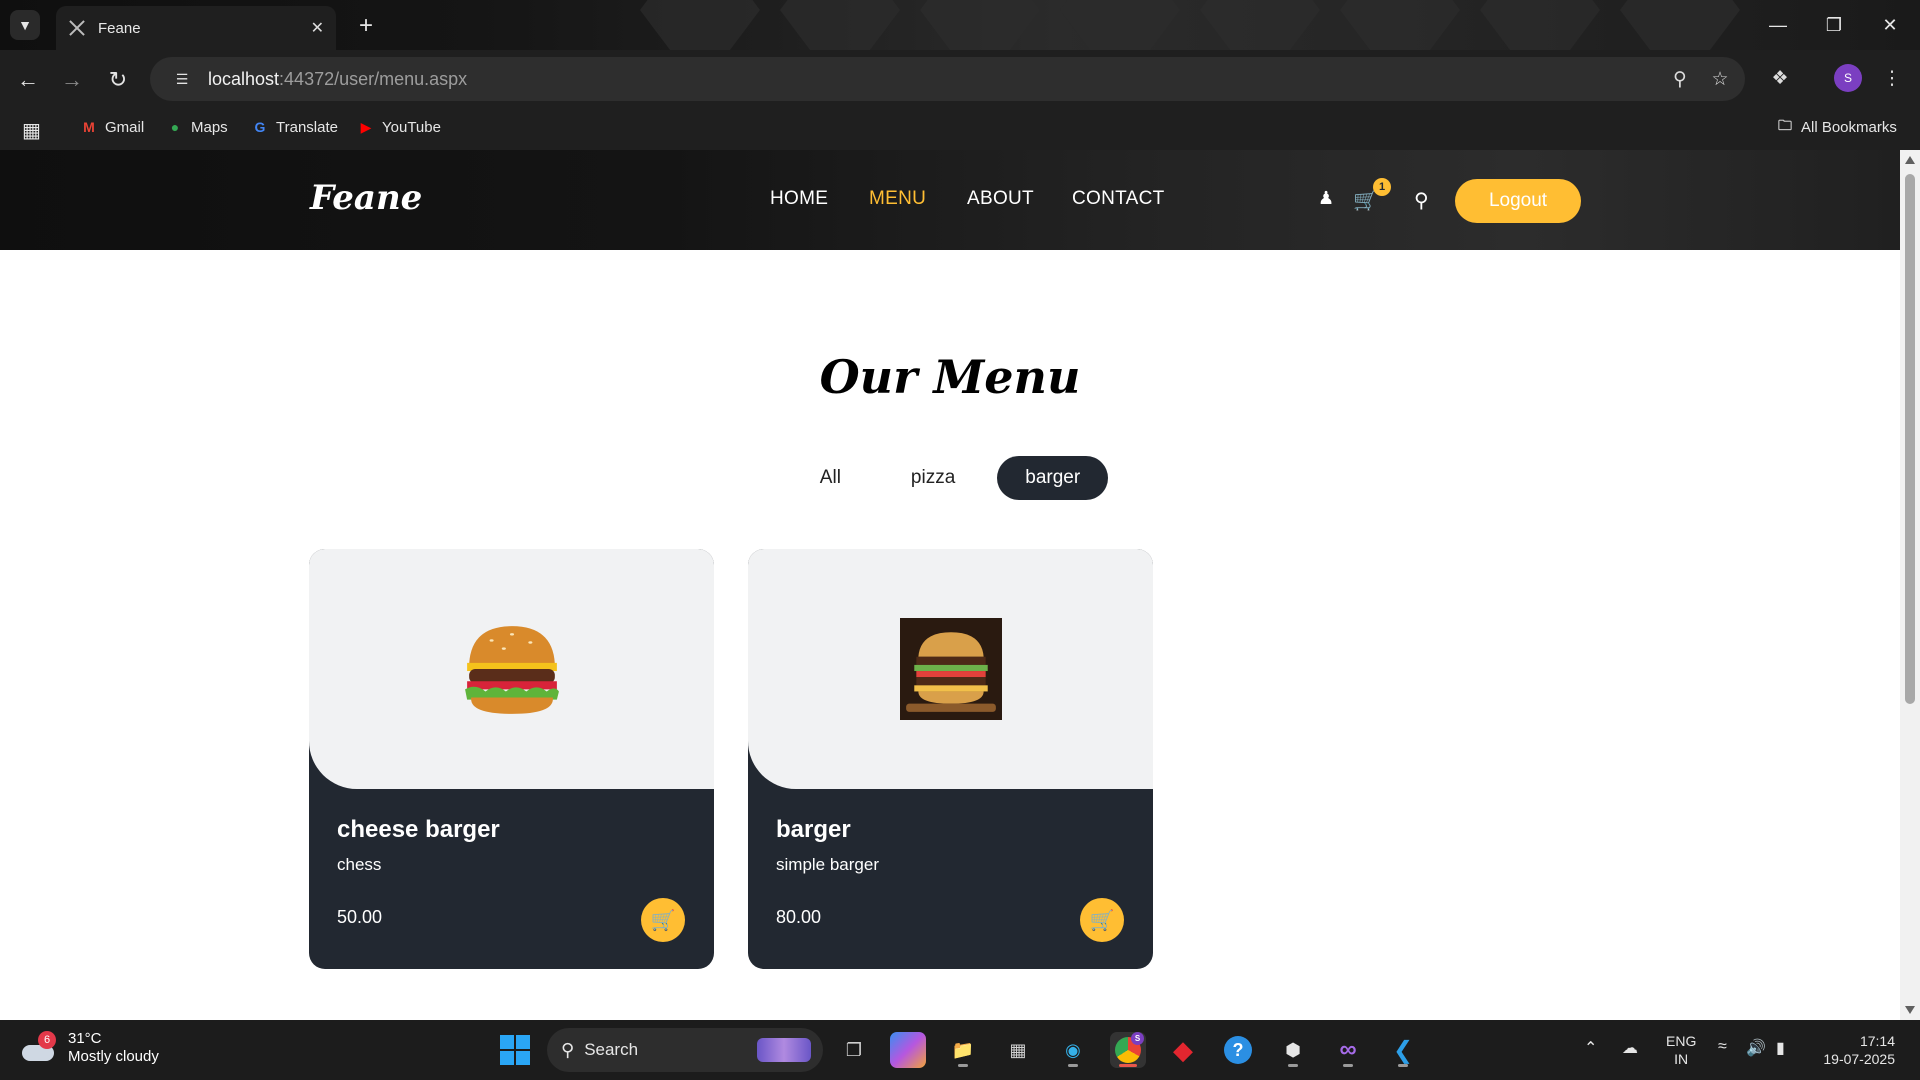 This screenshot has height=1080, width=1920. I want to click on scroll-down-arrow-icon, so click(1910, 1010).